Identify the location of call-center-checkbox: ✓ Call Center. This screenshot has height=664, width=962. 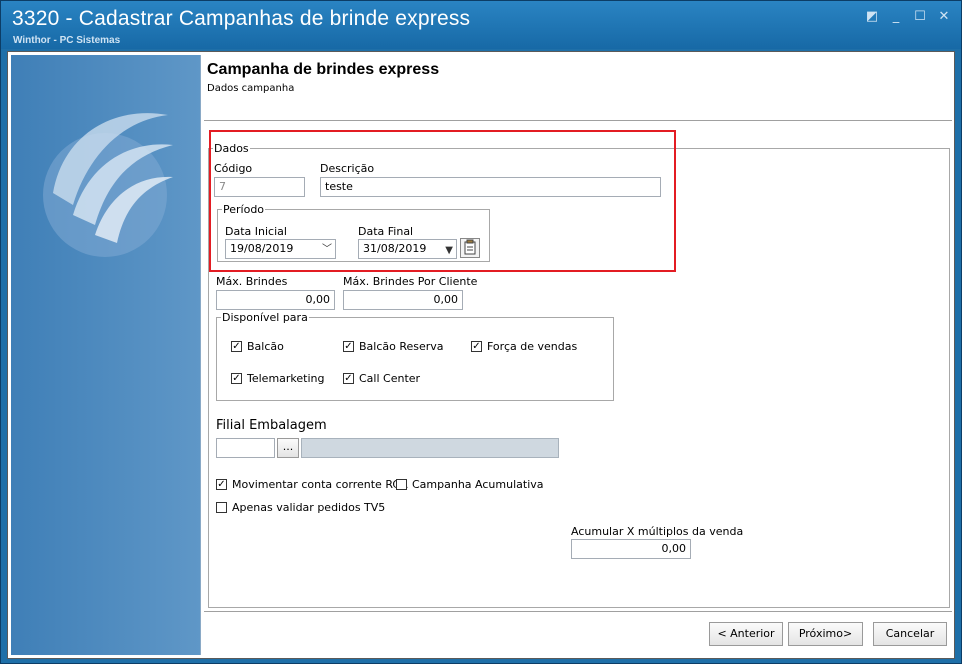
(381, 378).